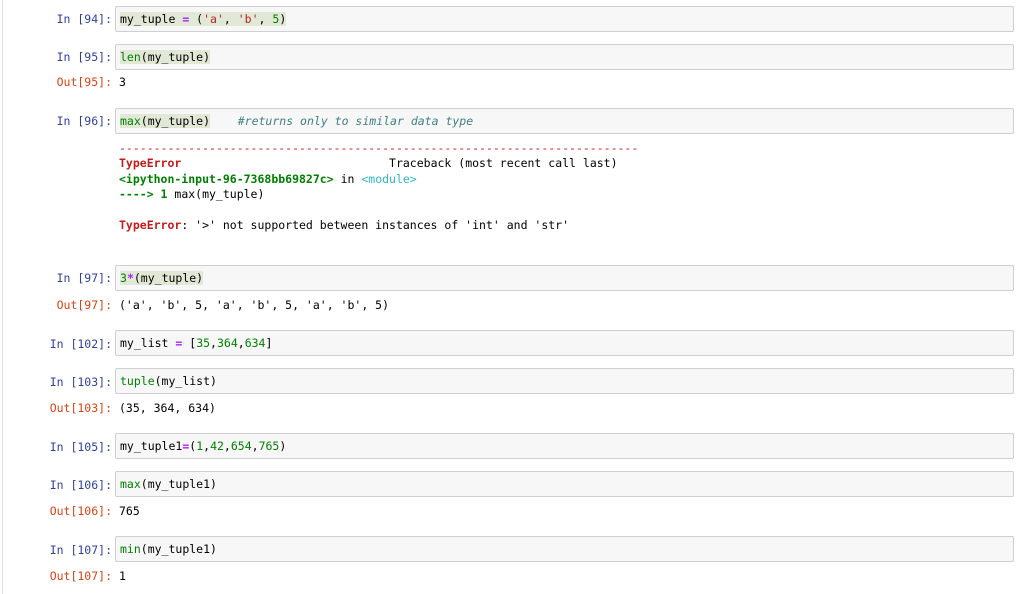  What do you see at coordinates (564, 57) in the screenshot?
I see `code-input: len(my_tuple)` at bounding box center [564, 57].